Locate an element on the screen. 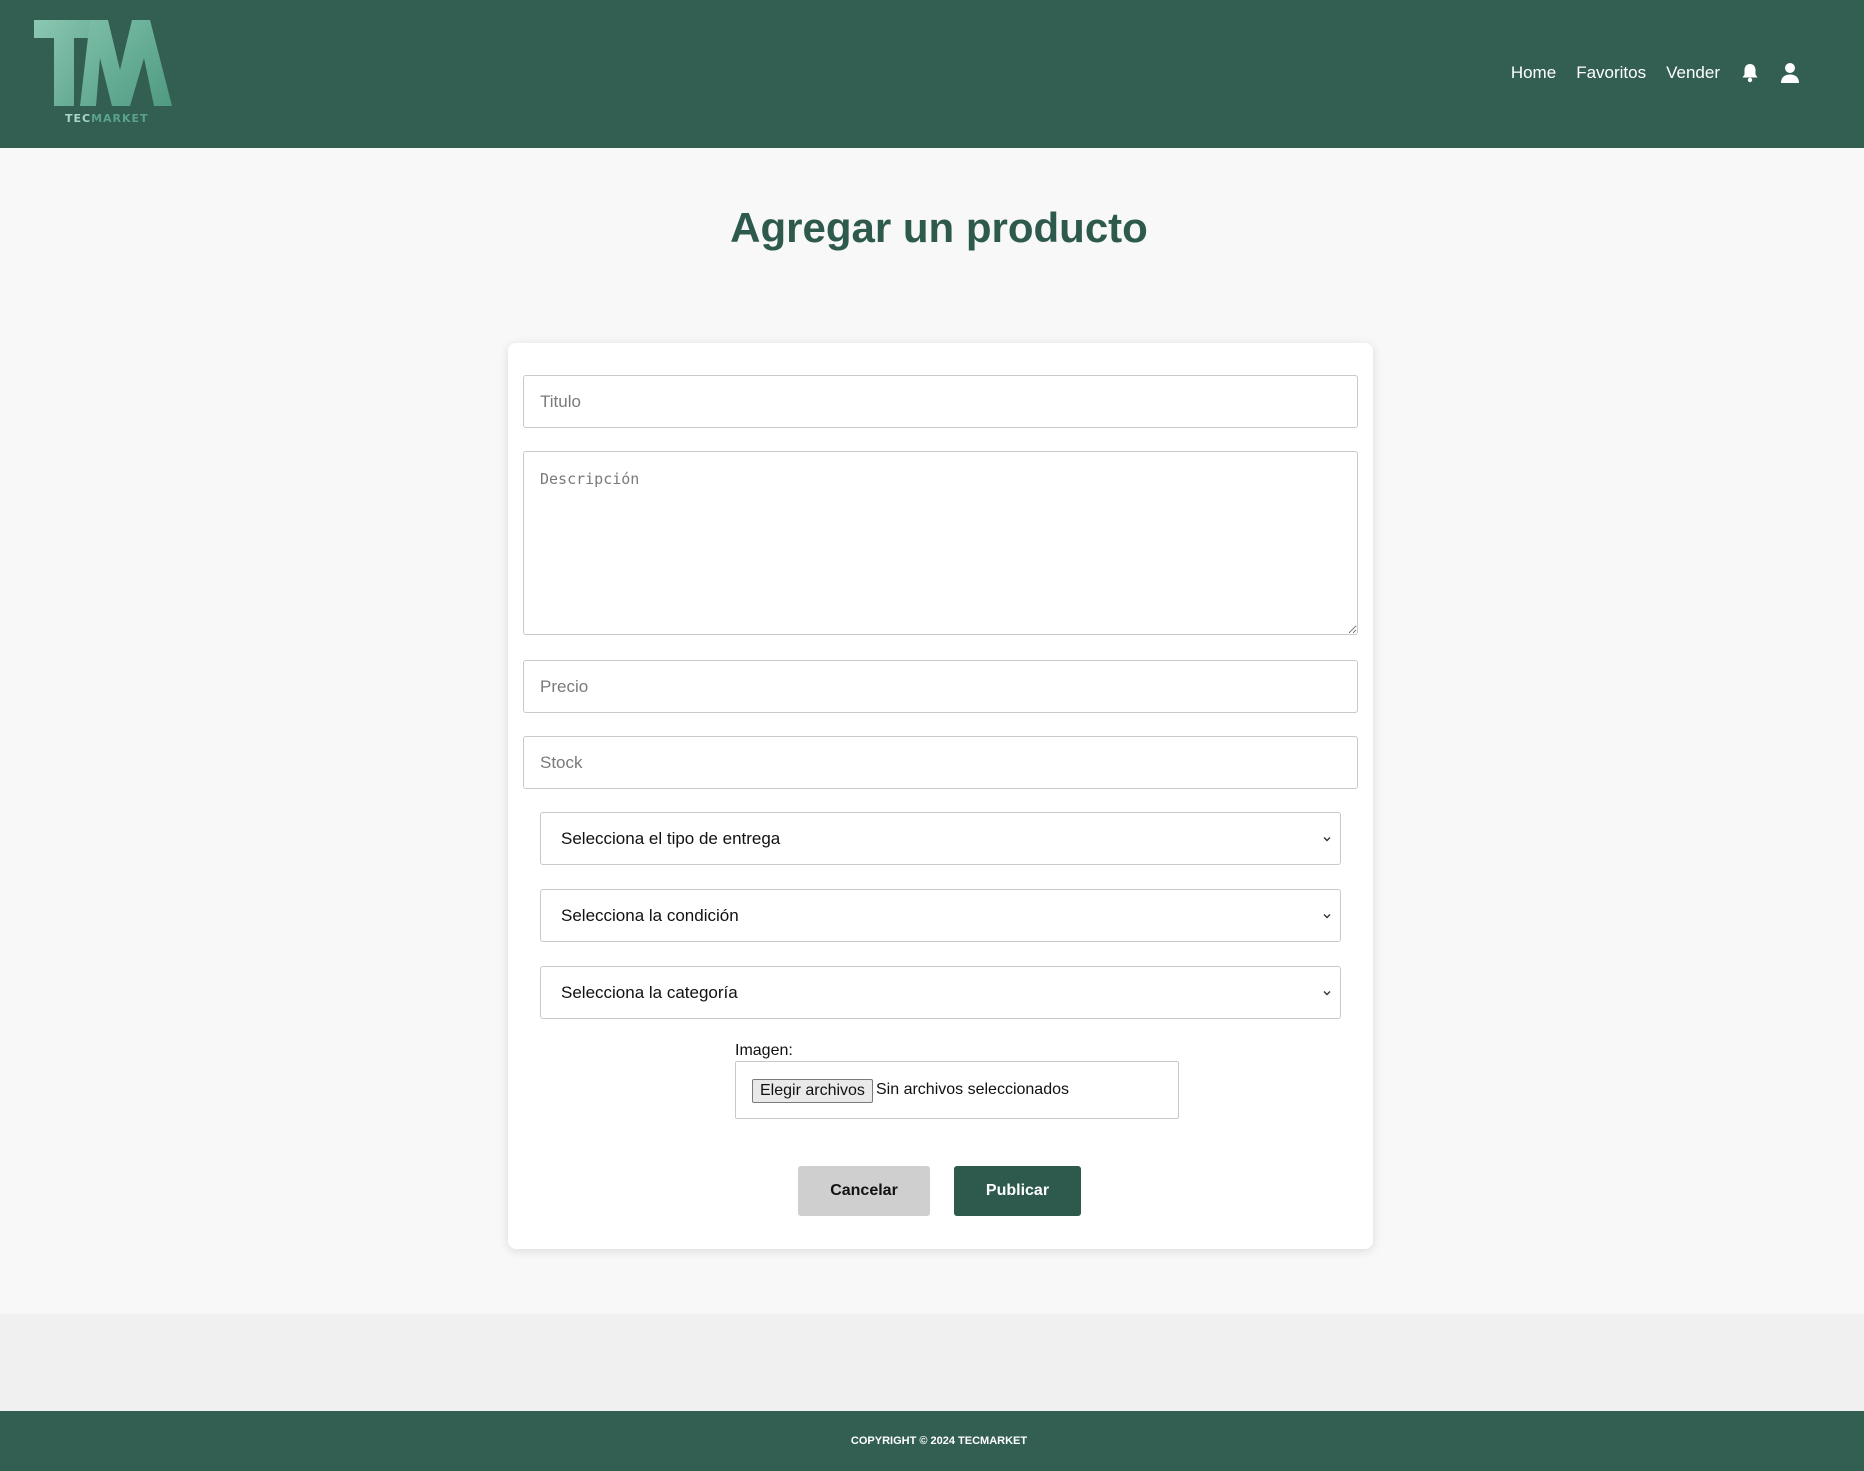 The width and height of the screenshot is (1864, 1471). stock-input is located at coordinates (940, 762).